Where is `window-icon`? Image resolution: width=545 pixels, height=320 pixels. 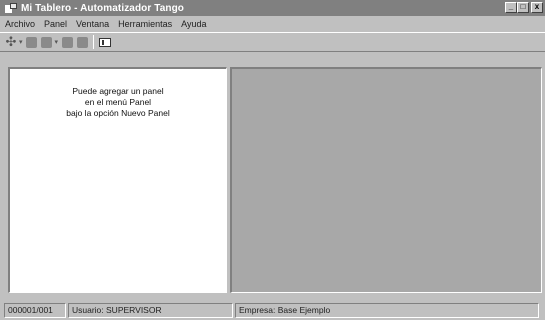 window-icon is located at coordinates (105, 42).